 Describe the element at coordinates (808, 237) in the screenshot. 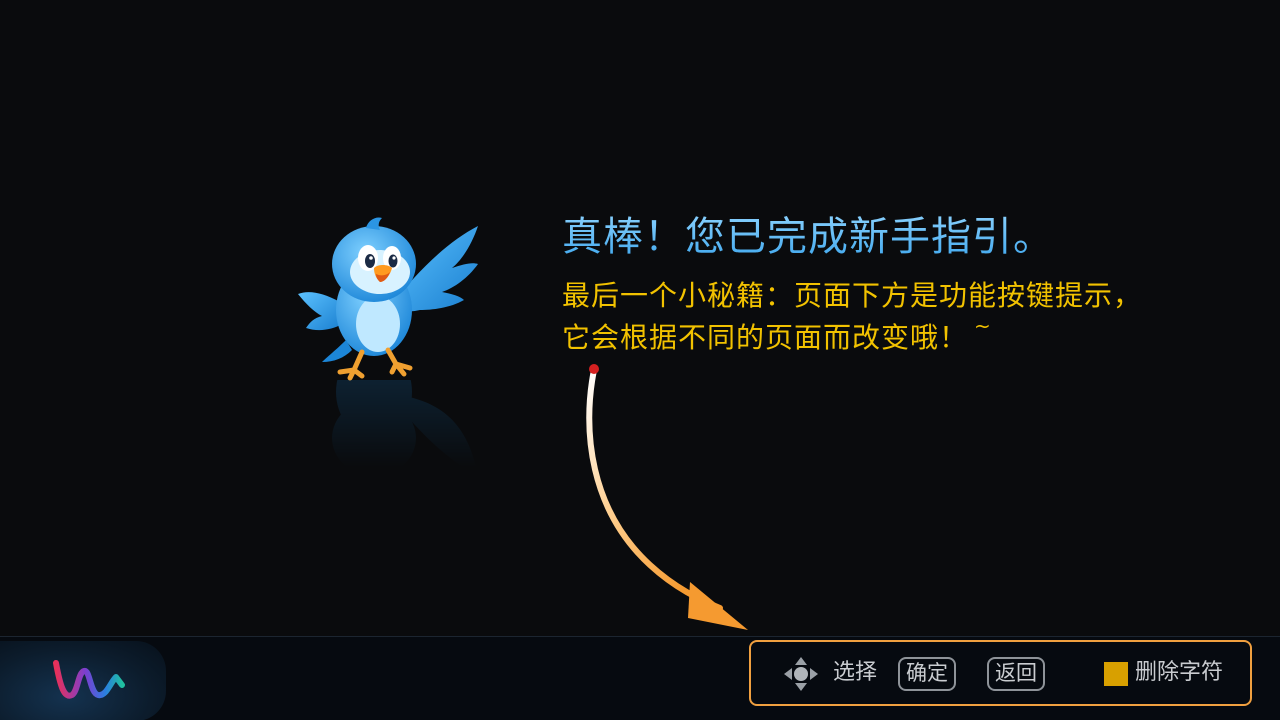

I see `guide-headline: 真棒！您已完成新手指引。` at that location.